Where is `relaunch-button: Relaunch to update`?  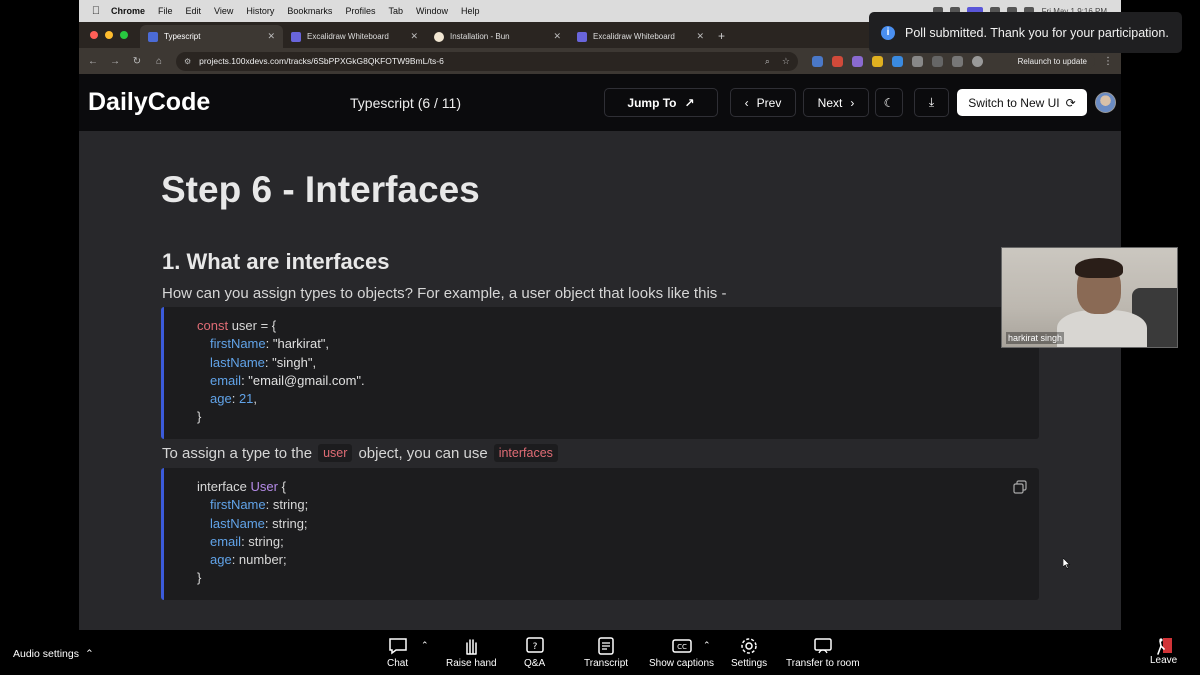
relaunch-button: Relaunch to update is located at coordinates (1052, 61).